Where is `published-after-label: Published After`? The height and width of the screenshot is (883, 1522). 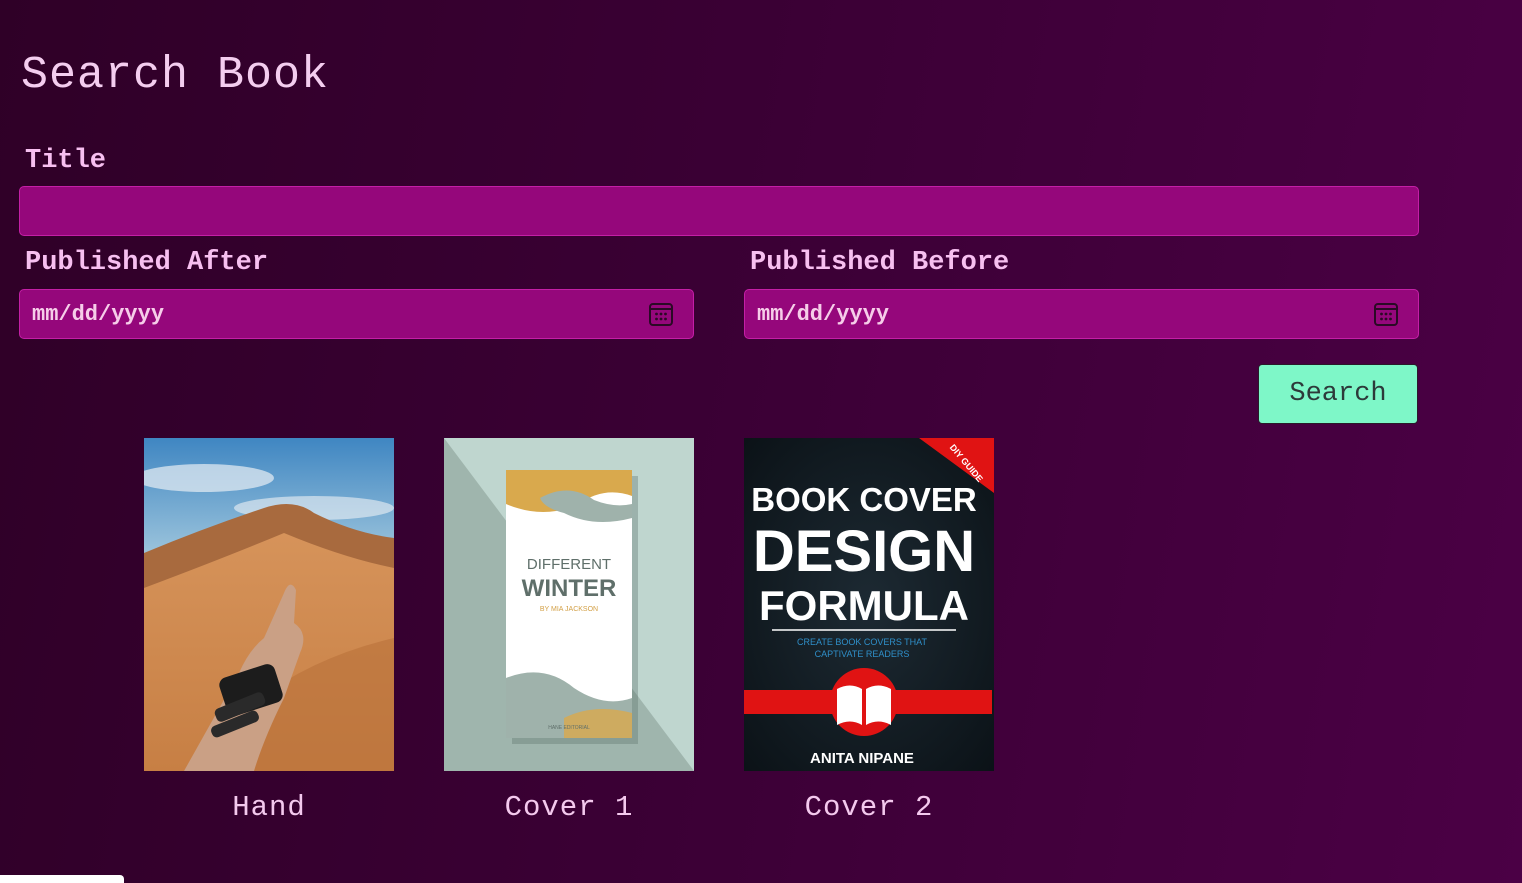 published-after-label: Published After is located at coordinates (147, 263).